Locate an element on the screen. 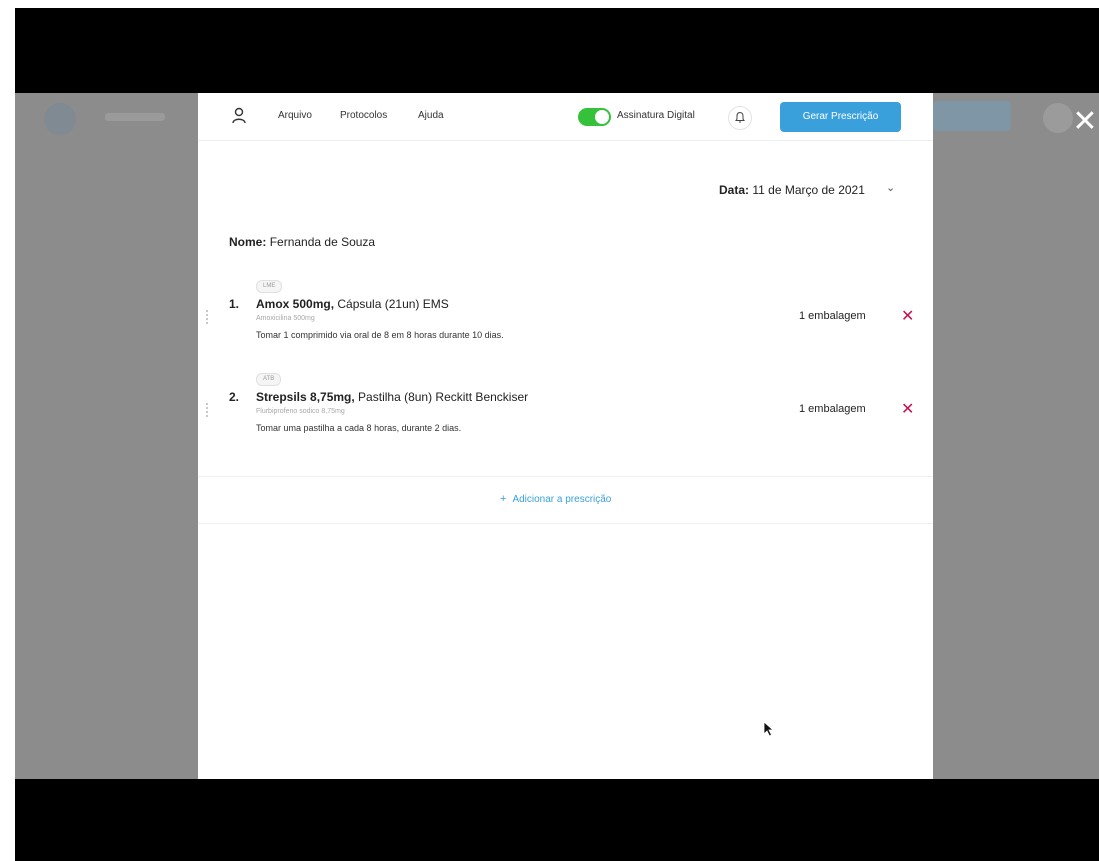 This screenshot has width=1099, height=861. item-drug: Amox 500mg, Cápsula (21un) EMS is located at coordinates (352, 304).